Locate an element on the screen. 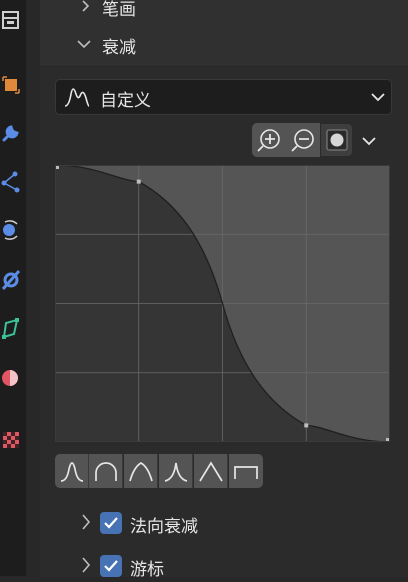 The image size is (408, 582). mesh-data-icon is located at coordinates (10, 328).